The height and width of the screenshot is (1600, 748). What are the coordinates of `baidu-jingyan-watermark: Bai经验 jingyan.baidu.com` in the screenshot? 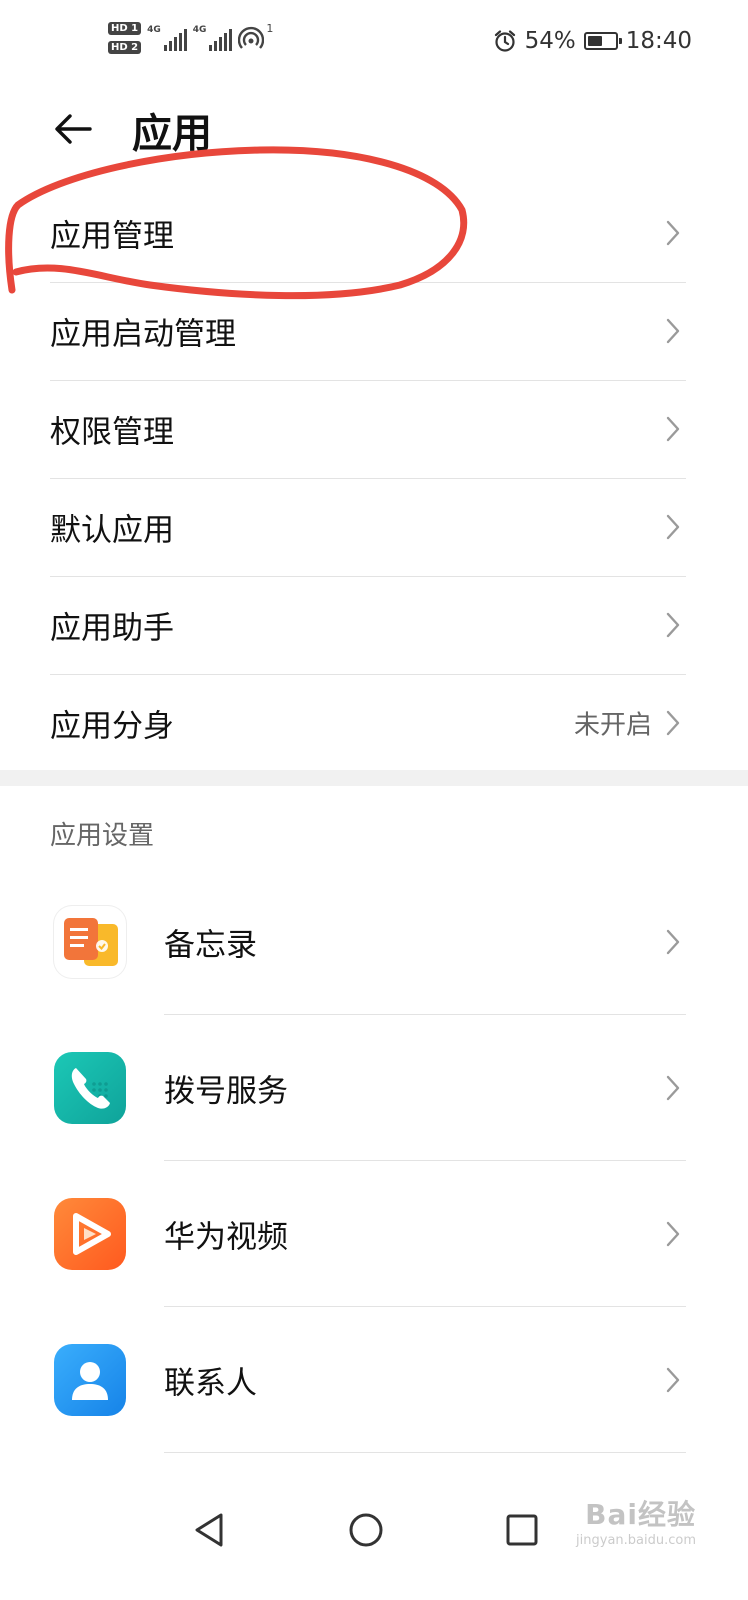 It's located at (636, 1520).